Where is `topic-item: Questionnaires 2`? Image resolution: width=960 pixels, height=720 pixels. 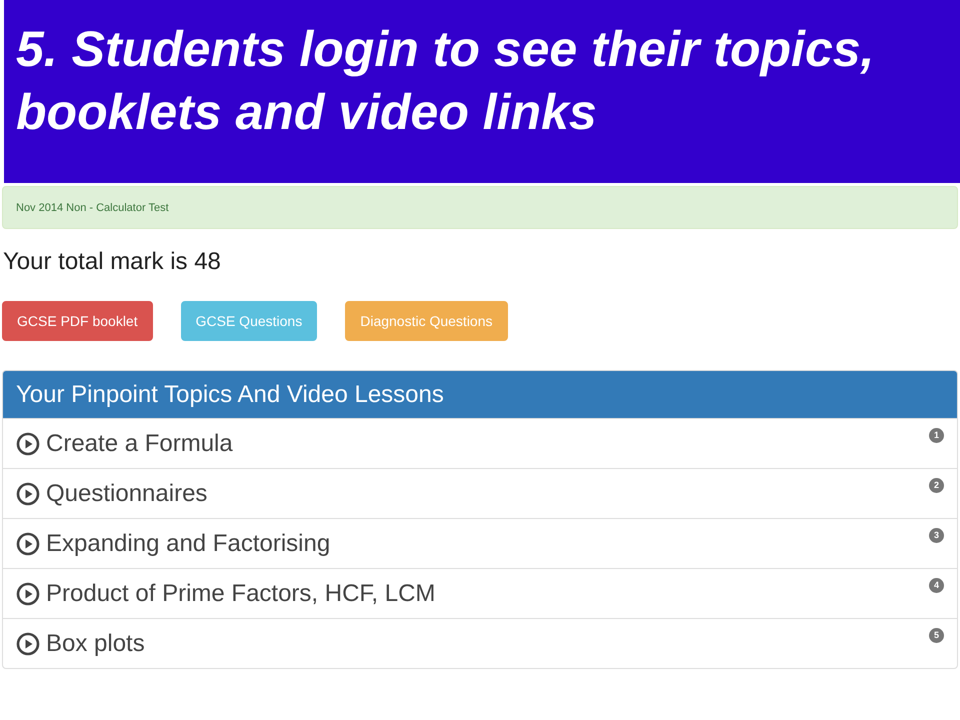 topic-item: Questionnaires 2 is located at coordinates (480, 493).